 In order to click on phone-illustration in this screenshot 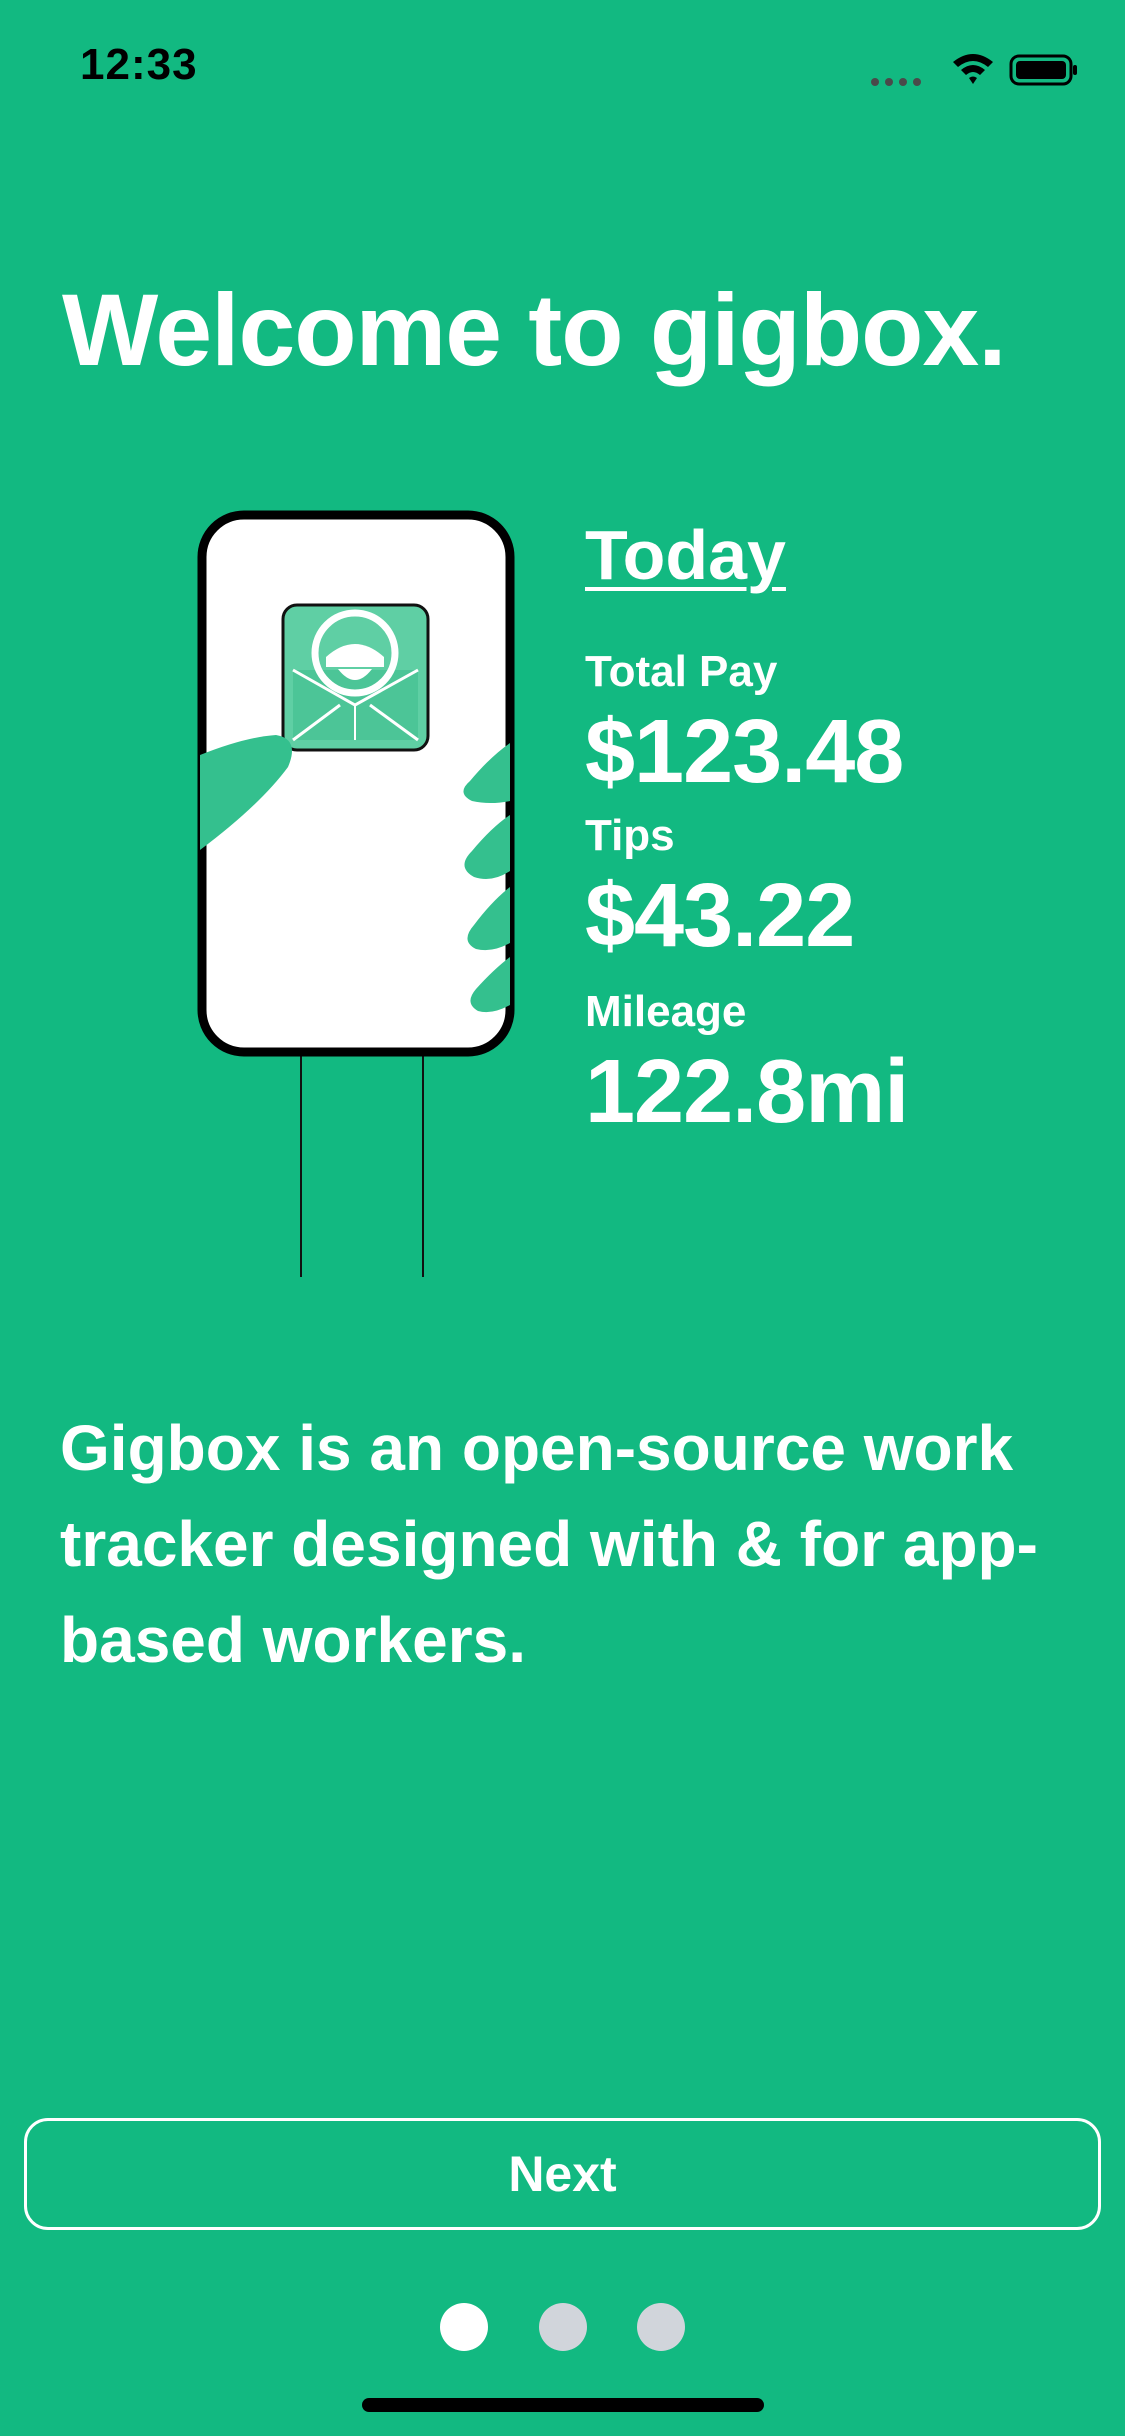, I will do `click(356, 893)`.